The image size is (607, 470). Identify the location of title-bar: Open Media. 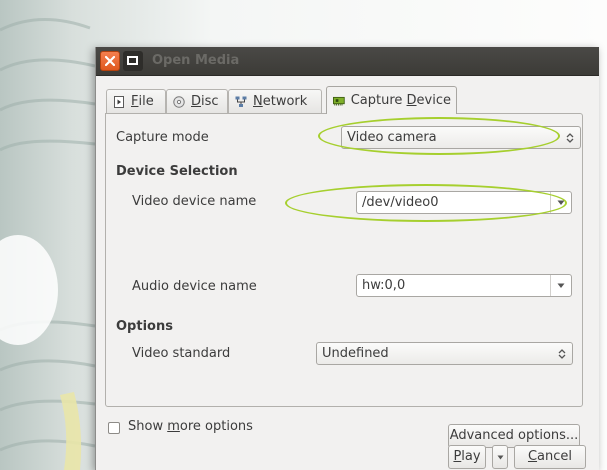
(347, 61).